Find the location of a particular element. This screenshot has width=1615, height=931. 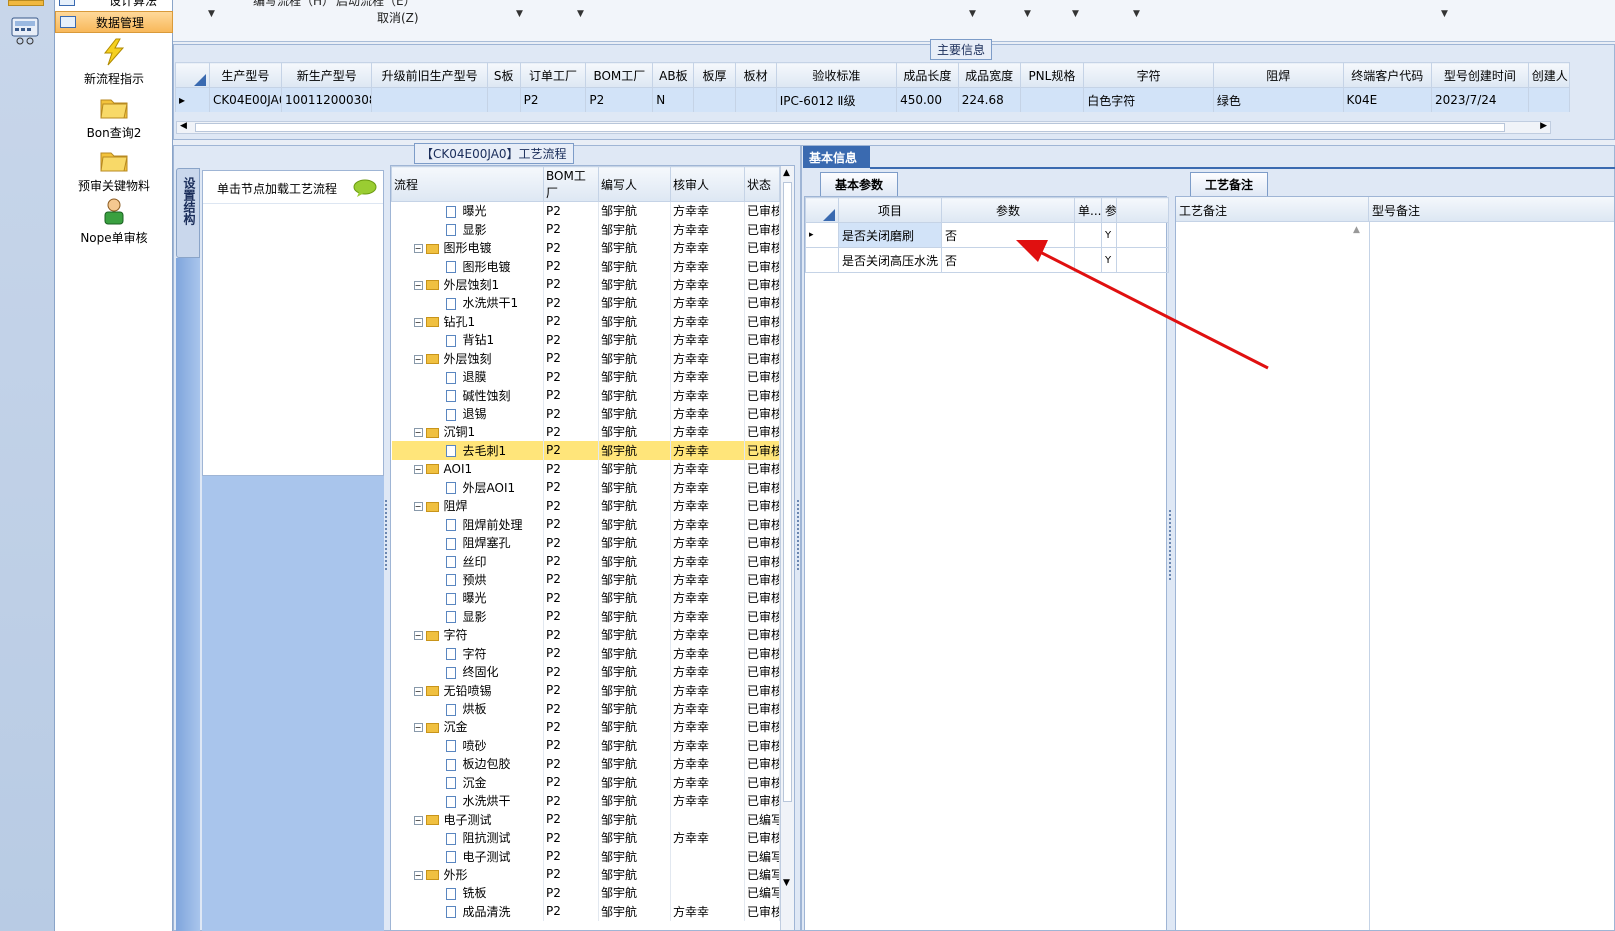

tree-node: 喷砂 is located at coordinates (467, 745).